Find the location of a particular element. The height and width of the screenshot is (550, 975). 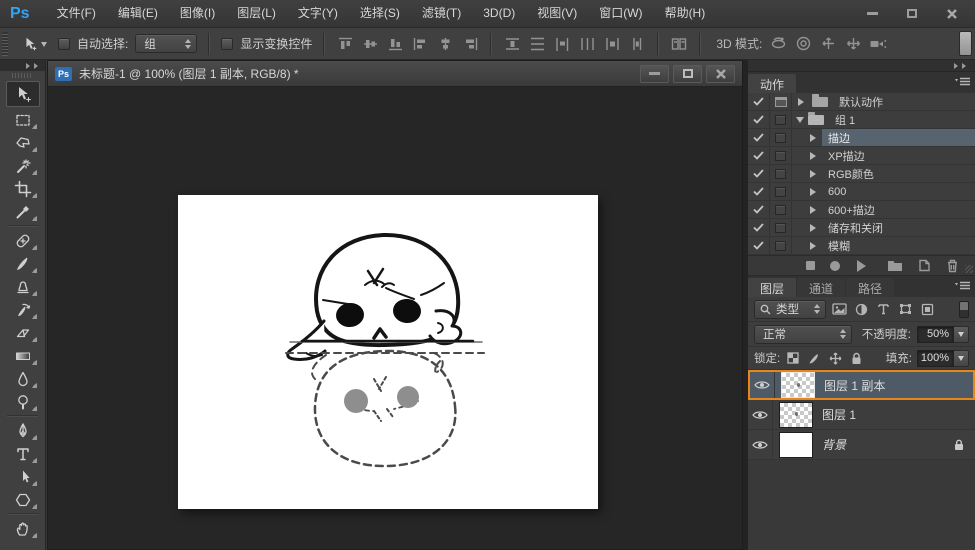

panel-resize-grip is located at coordinates (969, 269).